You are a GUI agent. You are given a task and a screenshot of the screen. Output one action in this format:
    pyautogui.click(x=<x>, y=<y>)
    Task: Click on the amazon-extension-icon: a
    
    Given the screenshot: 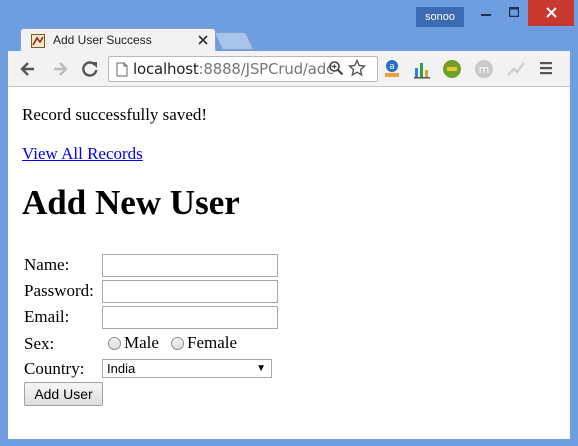 What is the action you would take?
    pyautogui.click(x=392, y=69)
    